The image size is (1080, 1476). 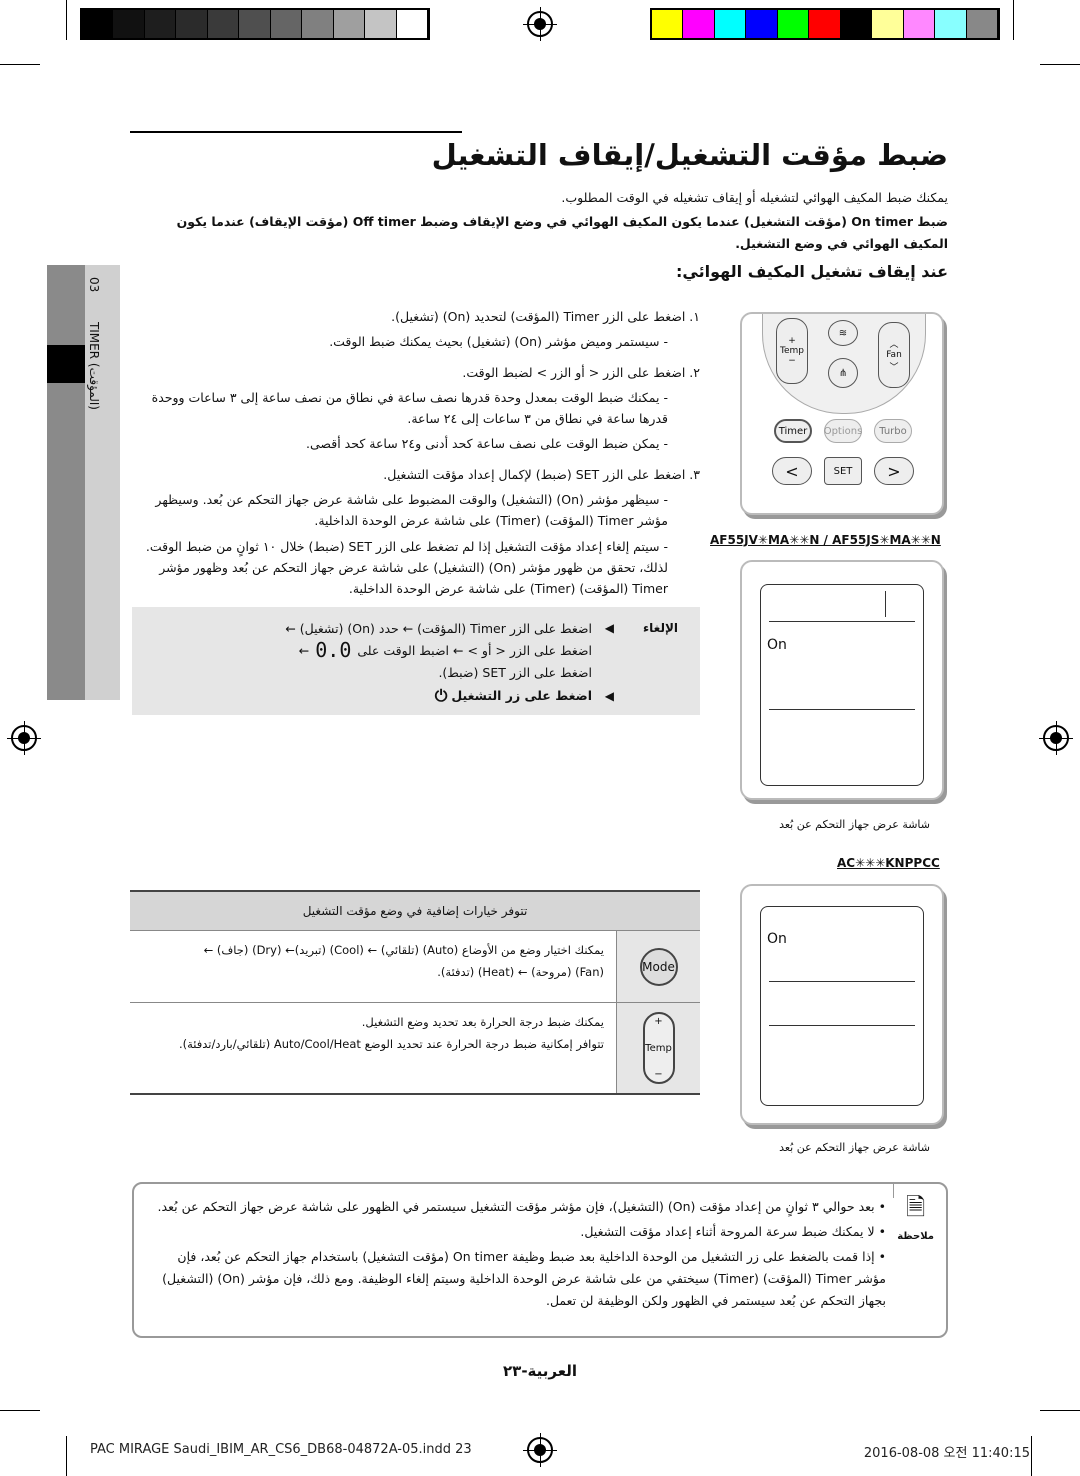 I want to click on footer-timestamp: 2016-08-08 오전 11:40:15, so click(x=946, y=1453).